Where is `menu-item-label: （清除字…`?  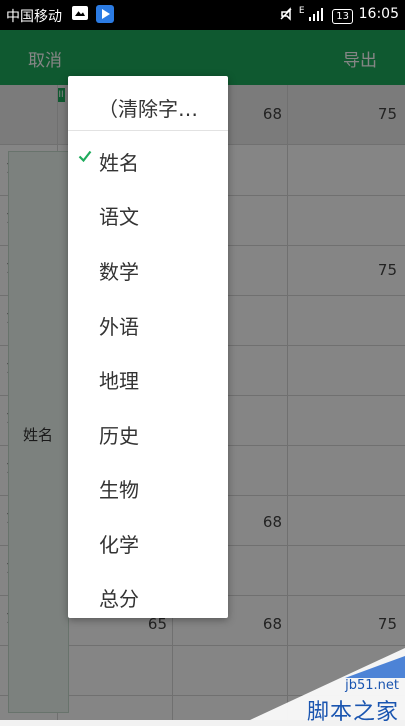
menu-item-label: （清除字… is located at coordinates (148, 109).